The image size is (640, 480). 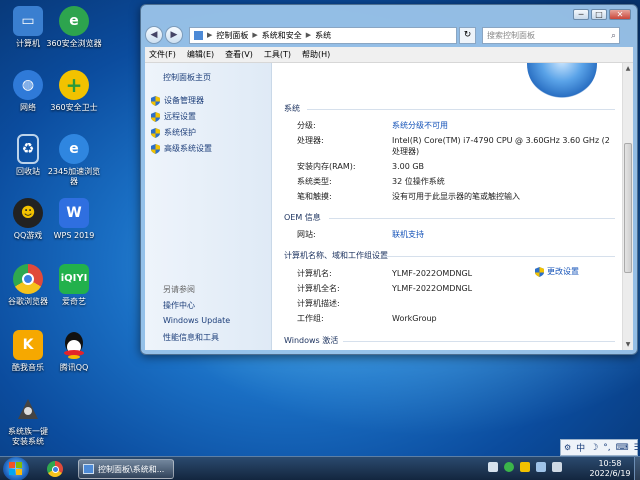 What do you see at coordinates (74, 285) in the screenshot?
I see `desktop-icon-iqiyi: iQIYI 爱奇艺` at bounding box center [74, 285].